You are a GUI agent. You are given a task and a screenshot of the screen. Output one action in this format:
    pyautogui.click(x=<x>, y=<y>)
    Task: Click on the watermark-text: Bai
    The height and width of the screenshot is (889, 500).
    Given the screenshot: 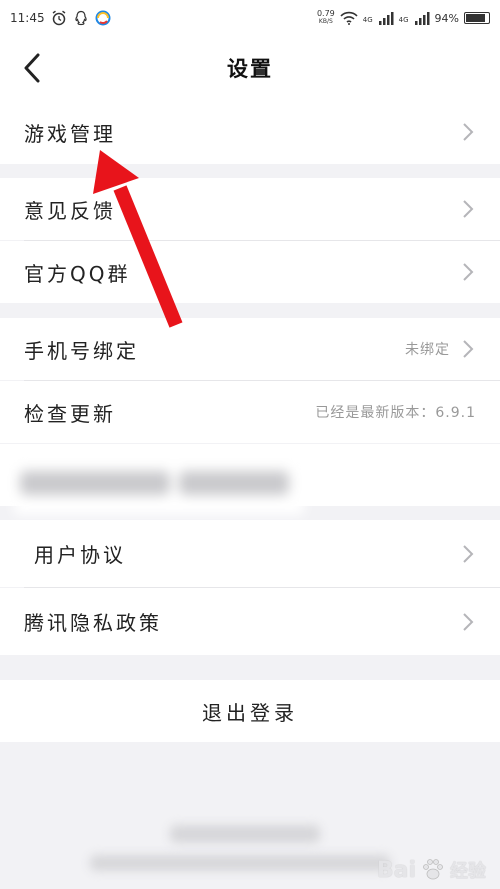 What is the action you would take?
    pyautogui.click(x=396, y=870)
    